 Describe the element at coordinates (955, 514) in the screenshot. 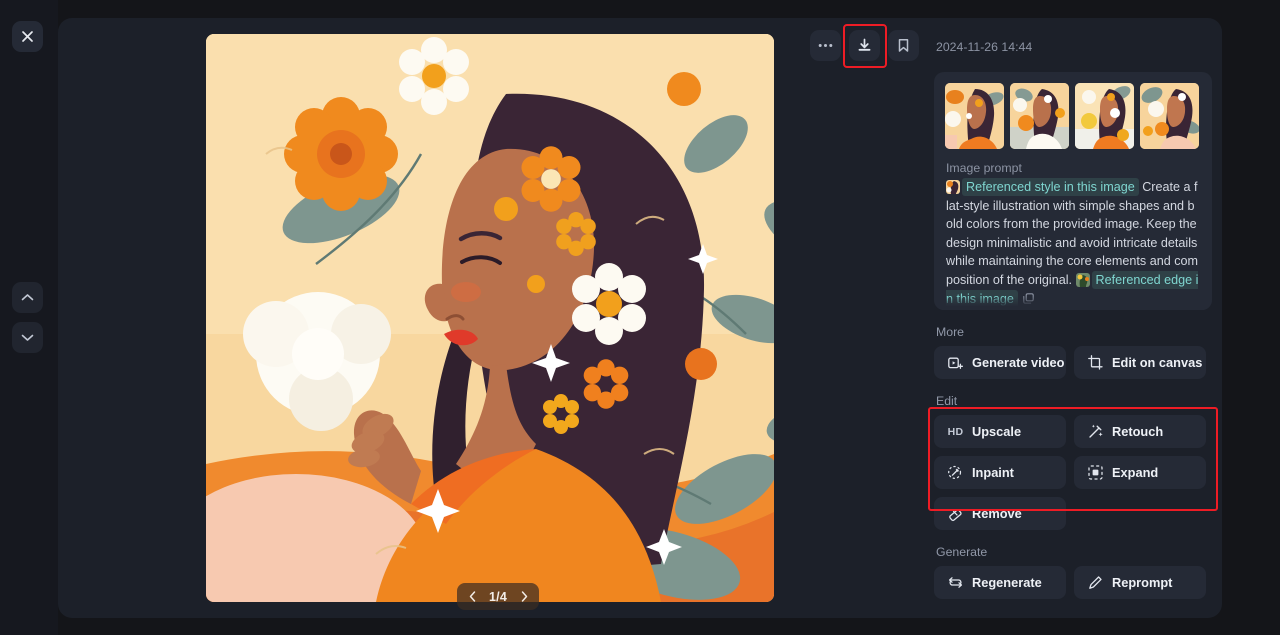

I see `eraser-icon` at that location.